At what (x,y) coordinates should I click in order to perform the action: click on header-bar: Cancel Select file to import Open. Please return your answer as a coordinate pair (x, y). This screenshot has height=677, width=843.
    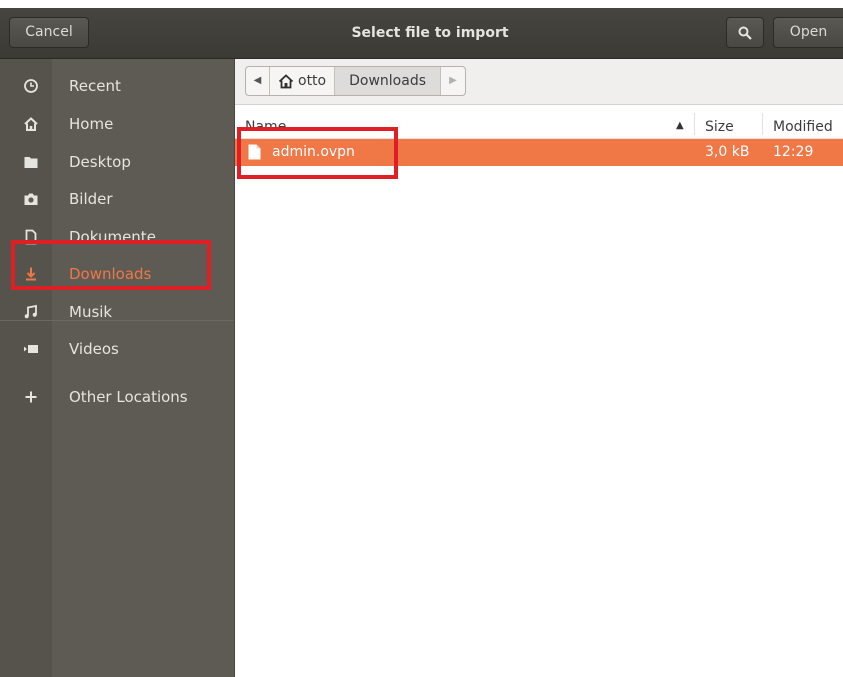
    Looking at the image, I should click on (421, 33).